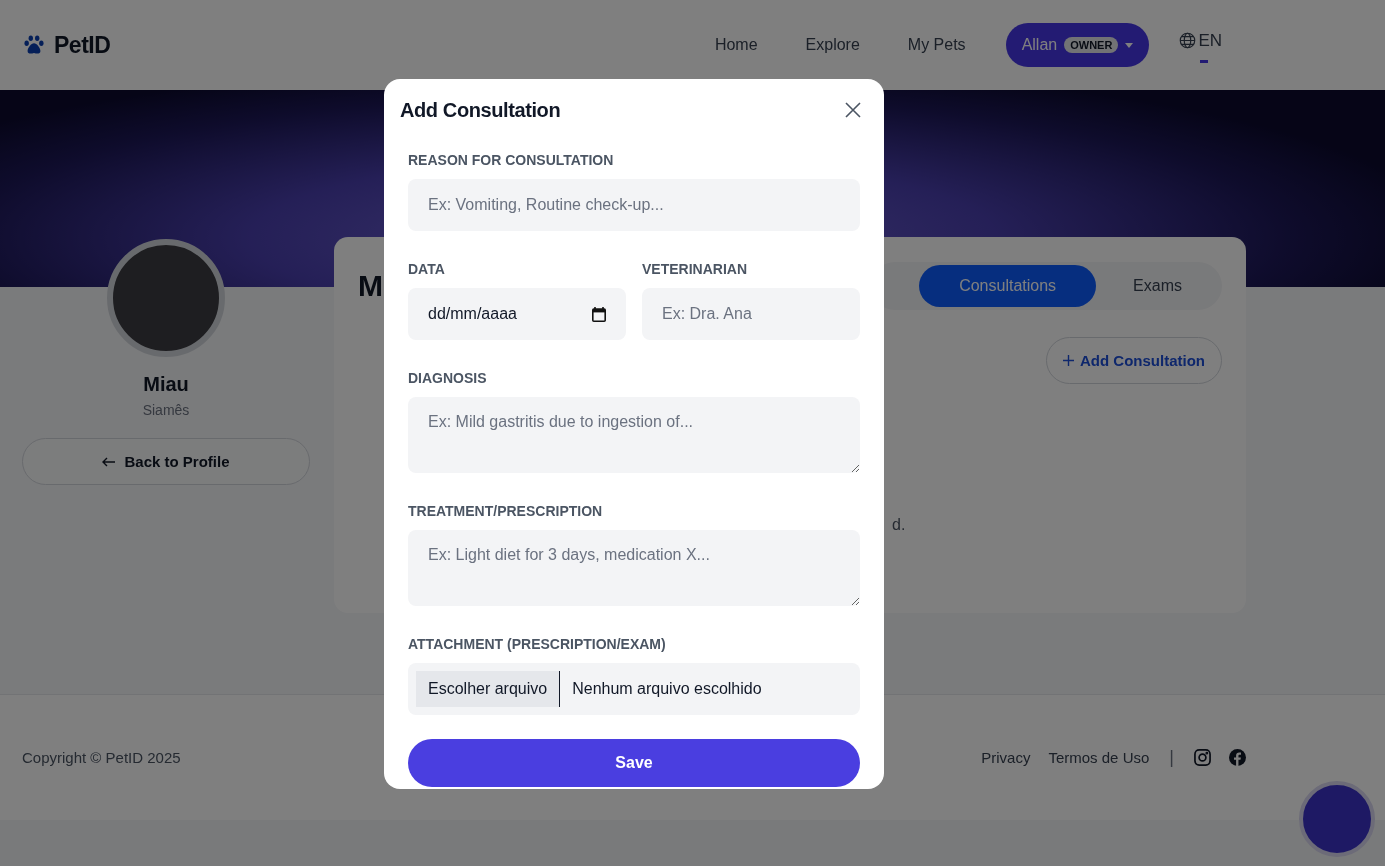 This screenshot has height=866, width=1385. Describe the element at coordinates (448, 378) in the screenshot. I see `field-label: DIAGNOSIS` at that location.